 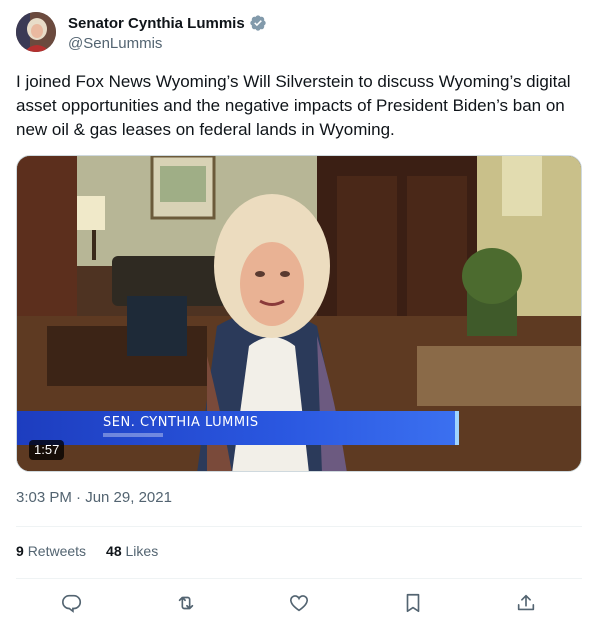 I want to click on retweet-button, so click(x=186, y=603).